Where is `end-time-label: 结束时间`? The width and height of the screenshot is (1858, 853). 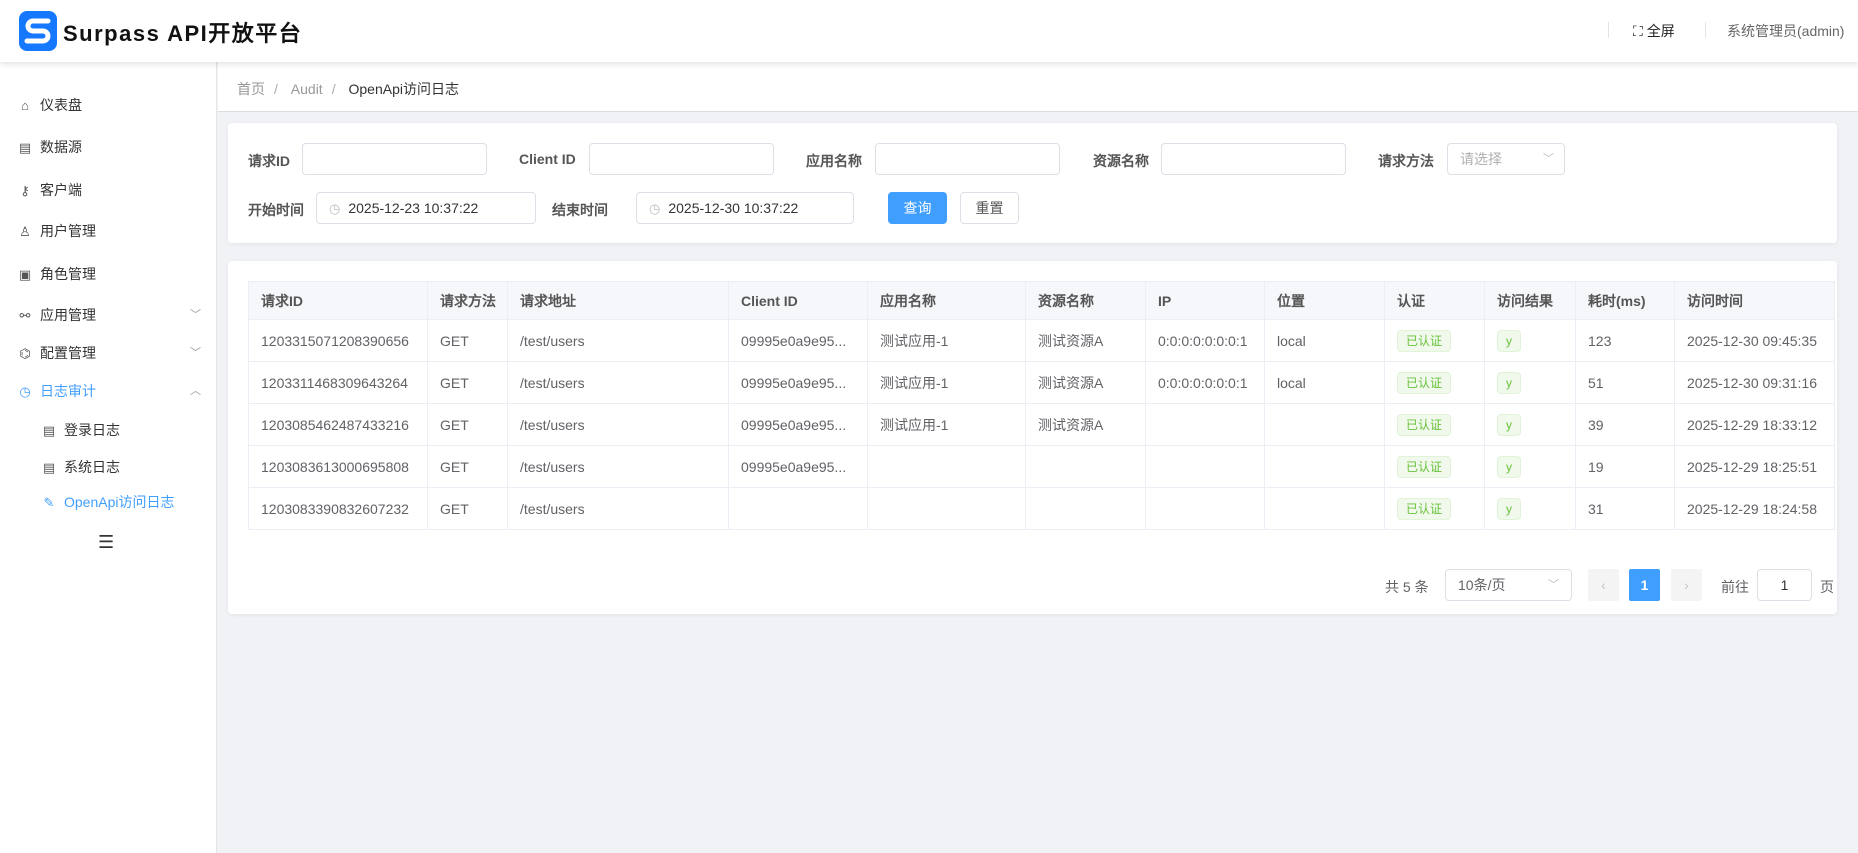 end-time-label: 结束时间 is located at coordinates (580, 210).